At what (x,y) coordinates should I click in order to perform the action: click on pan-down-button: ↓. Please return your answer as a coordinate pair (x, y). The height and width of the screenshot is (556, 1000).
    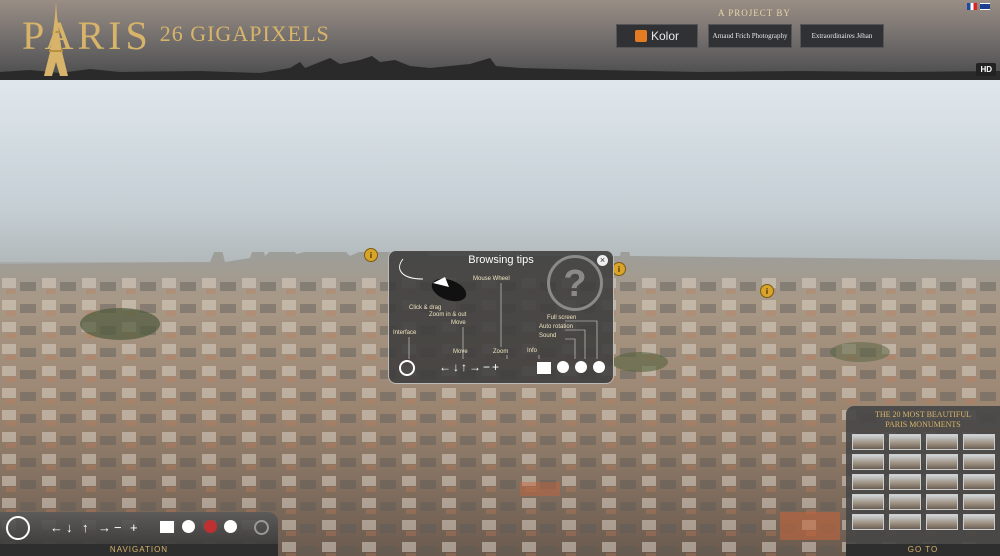
    Looking at the image, I should click on (69, 528).